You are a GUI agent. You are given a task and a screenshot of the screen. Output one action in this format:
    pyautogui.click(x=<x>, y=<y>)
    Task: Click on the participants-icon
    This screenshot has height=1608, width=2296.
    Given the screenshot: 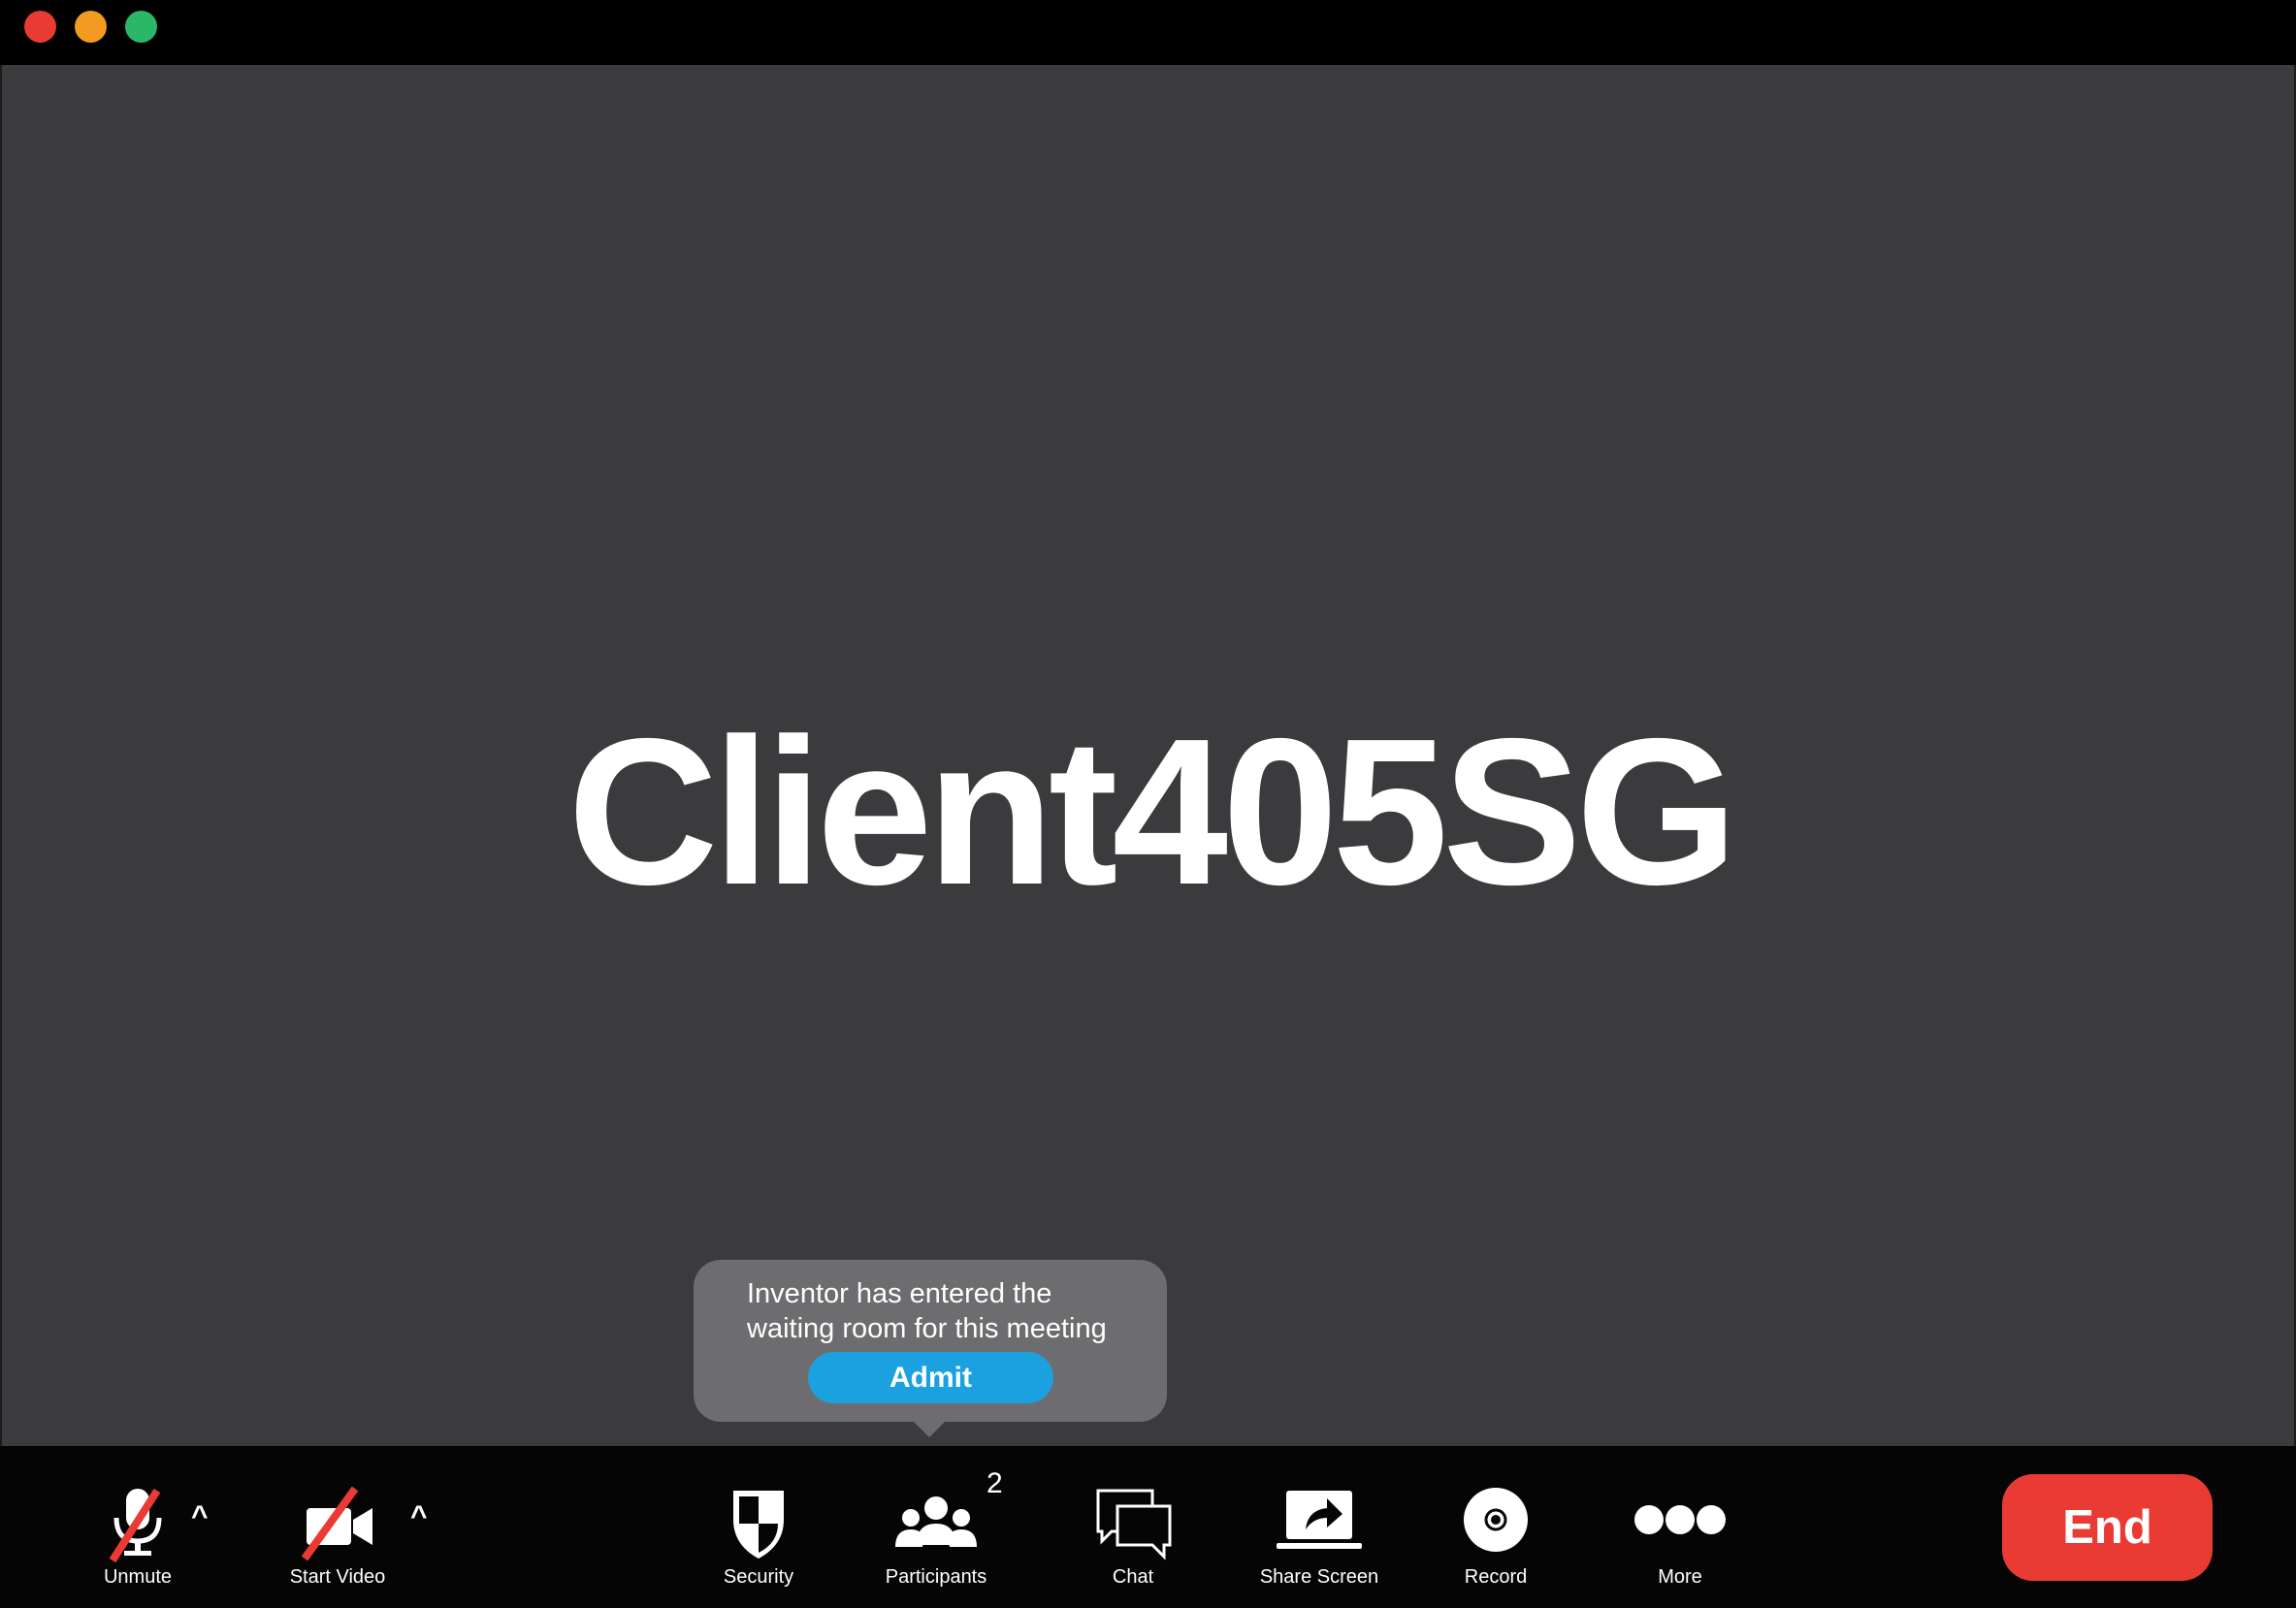 What is the action you would take?
    pyautogui.click(x=936, y=1522)
    